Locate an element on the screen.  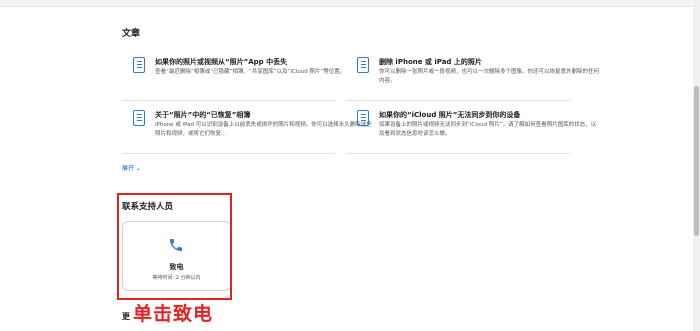
scrollbar-thumb is located at coordinates (696, 161).